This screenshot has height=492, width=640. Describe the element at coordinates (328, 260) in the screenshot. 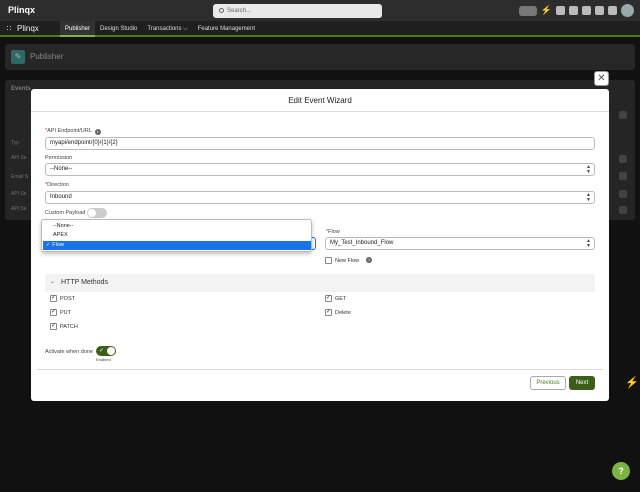

I see `new-flow-checkbox` at that location.